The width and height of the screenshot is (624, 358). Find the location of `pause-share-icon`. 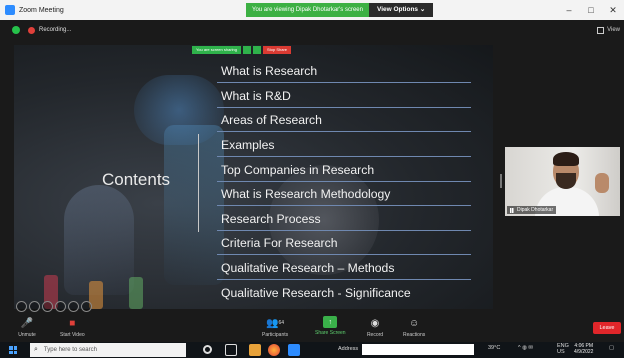

pause-share-icon is located at coordinates (247, 50).